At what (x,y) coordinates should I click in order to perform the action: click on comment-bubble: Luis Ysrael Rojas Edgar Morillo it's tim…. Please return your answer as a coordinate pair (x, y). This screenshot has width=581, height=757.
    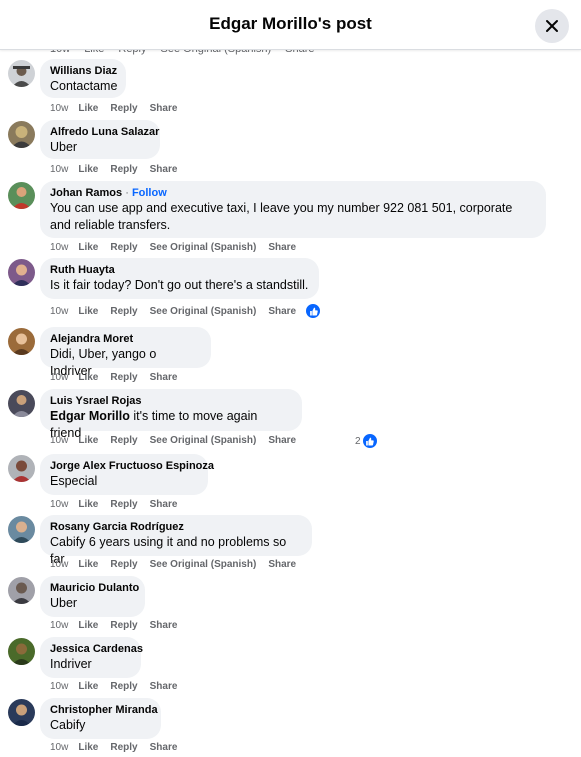
    Looking at the image, I should click on (171, 414).